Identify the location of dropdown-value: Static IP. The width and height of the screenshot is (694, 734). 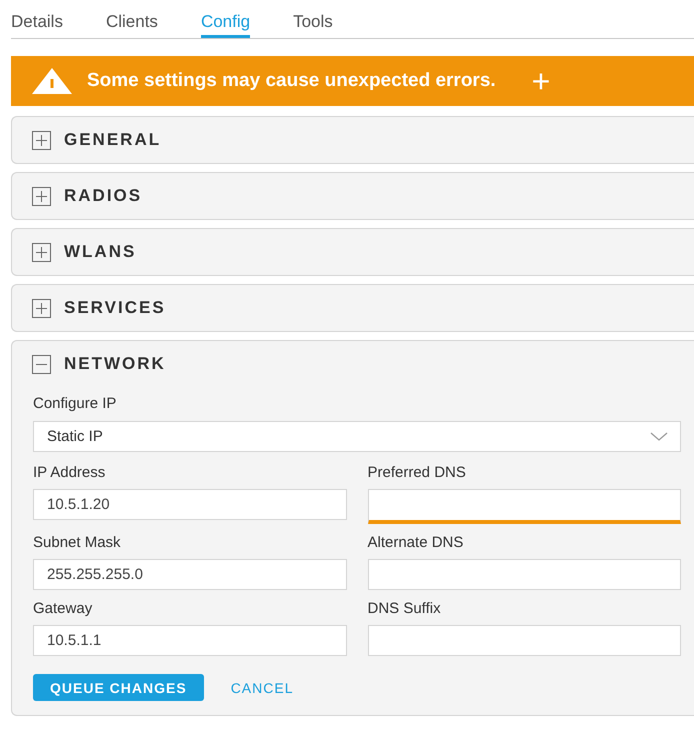
(75, 436).